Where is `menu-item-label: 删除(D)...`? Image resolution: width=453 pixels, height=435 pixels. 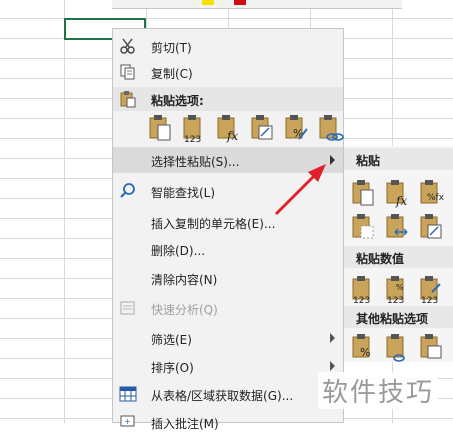 menu-item-label: 删除(D)... is located at coordinates (178, 251).